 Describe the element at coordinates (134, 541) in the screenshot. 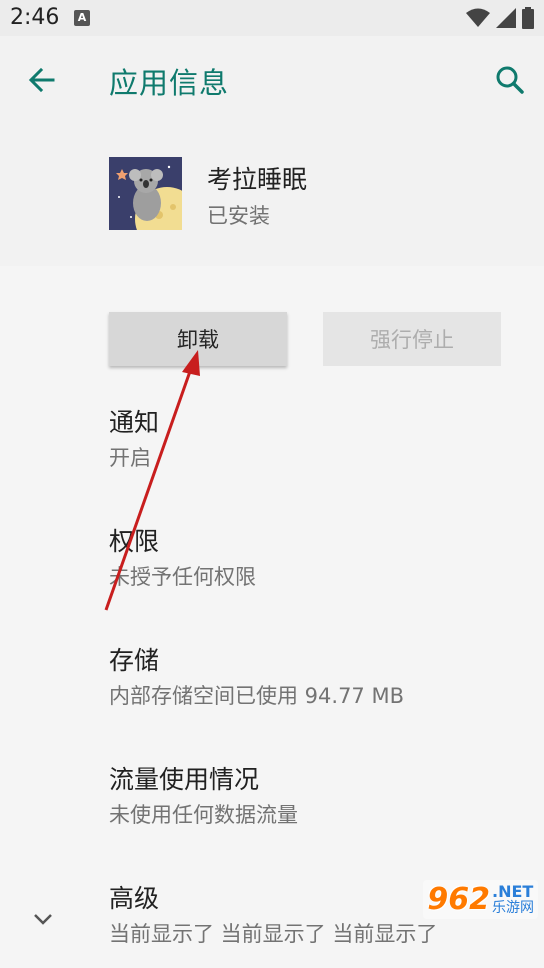

I see `settings-item-title: 权限` at that location.